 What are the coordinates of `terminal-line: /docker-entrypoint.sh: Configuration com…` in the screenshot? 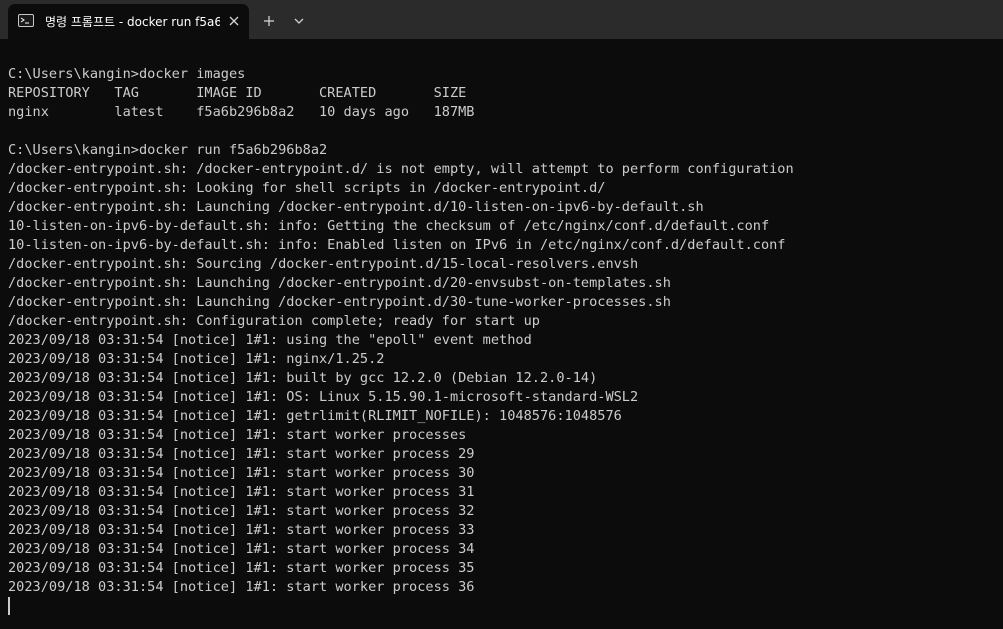 It's located at (274, 321).